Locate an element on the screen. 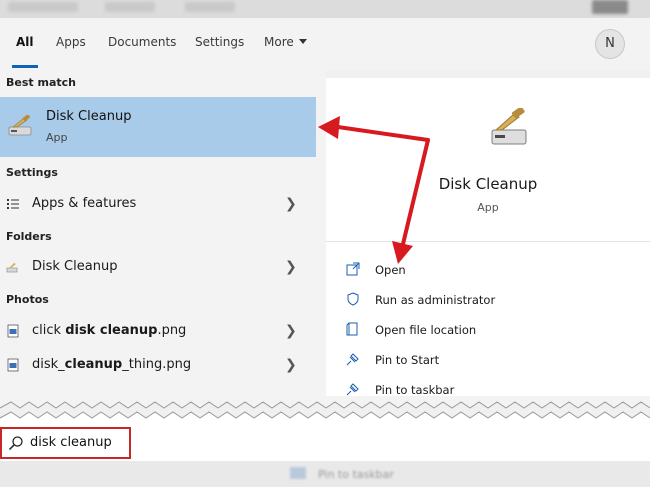  action-label: Open file location is located at coordinates (426, 330).